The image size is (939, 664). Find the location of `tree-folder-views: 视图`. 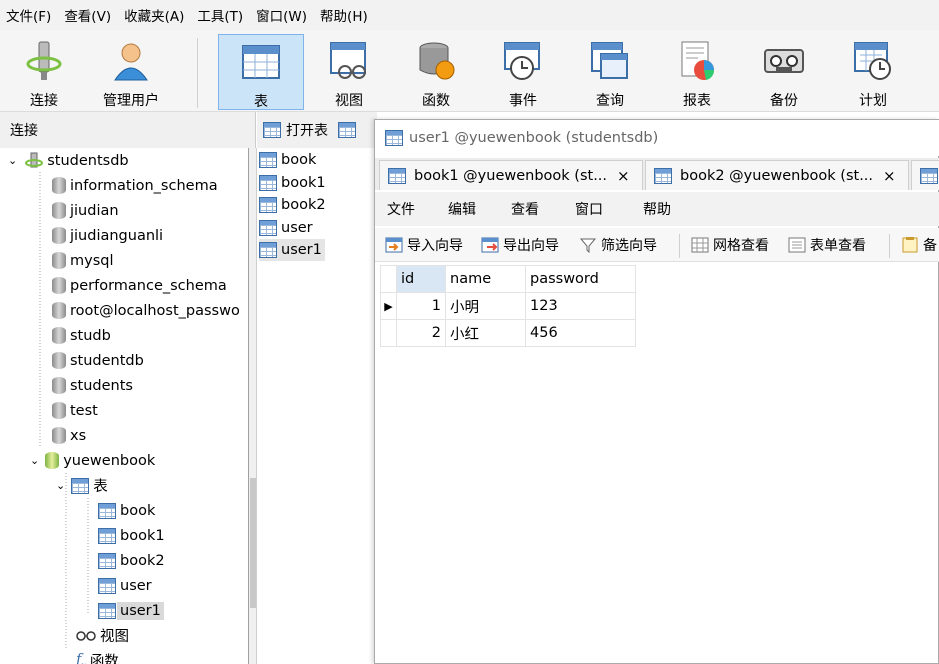

tree-folder-views: 视图 is located at coordinates (102, 635).